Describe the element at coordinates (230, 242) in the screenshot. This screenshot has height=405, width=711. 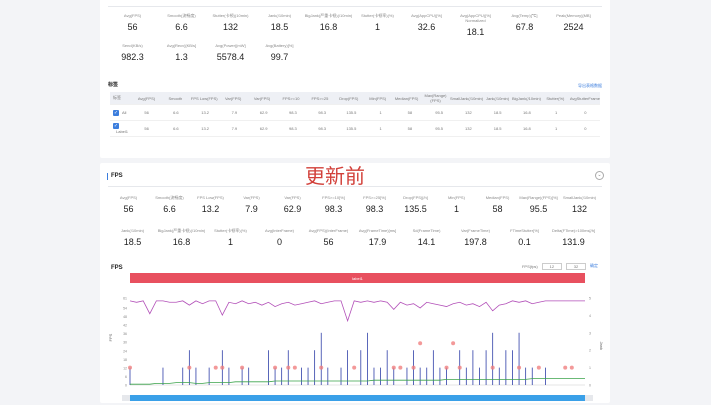
I see `metric-value: 1` at that location.